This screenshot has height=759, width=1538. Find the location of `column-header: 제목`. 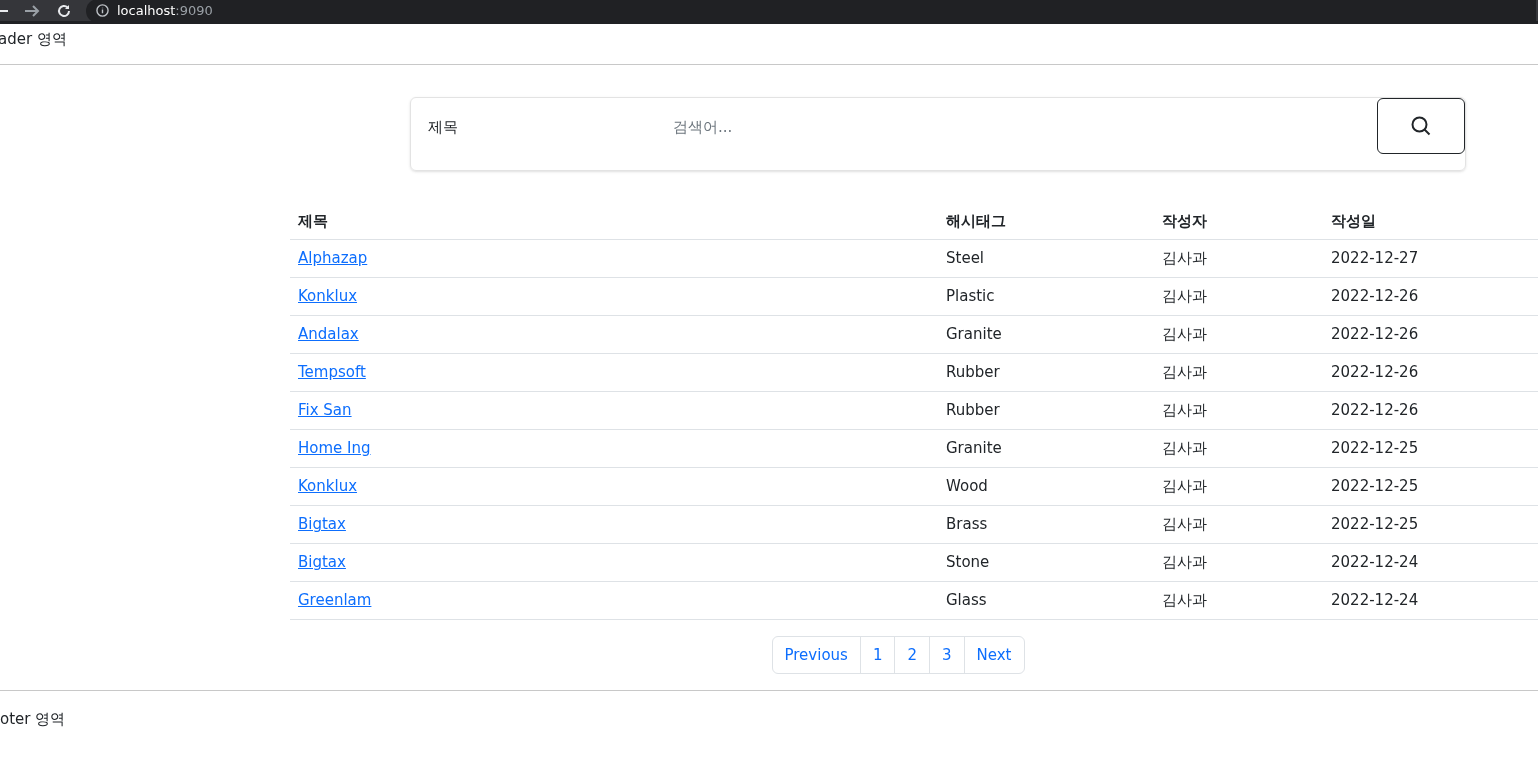

column-header: 제목 is located at coordinates (313, 221).